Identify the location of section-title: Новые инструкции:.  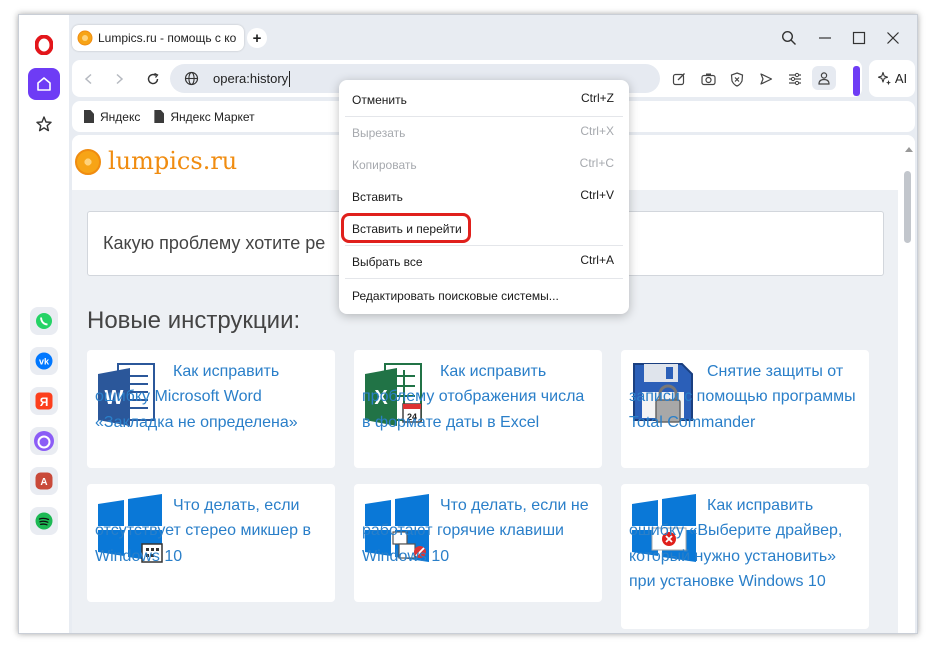
(194, 320).